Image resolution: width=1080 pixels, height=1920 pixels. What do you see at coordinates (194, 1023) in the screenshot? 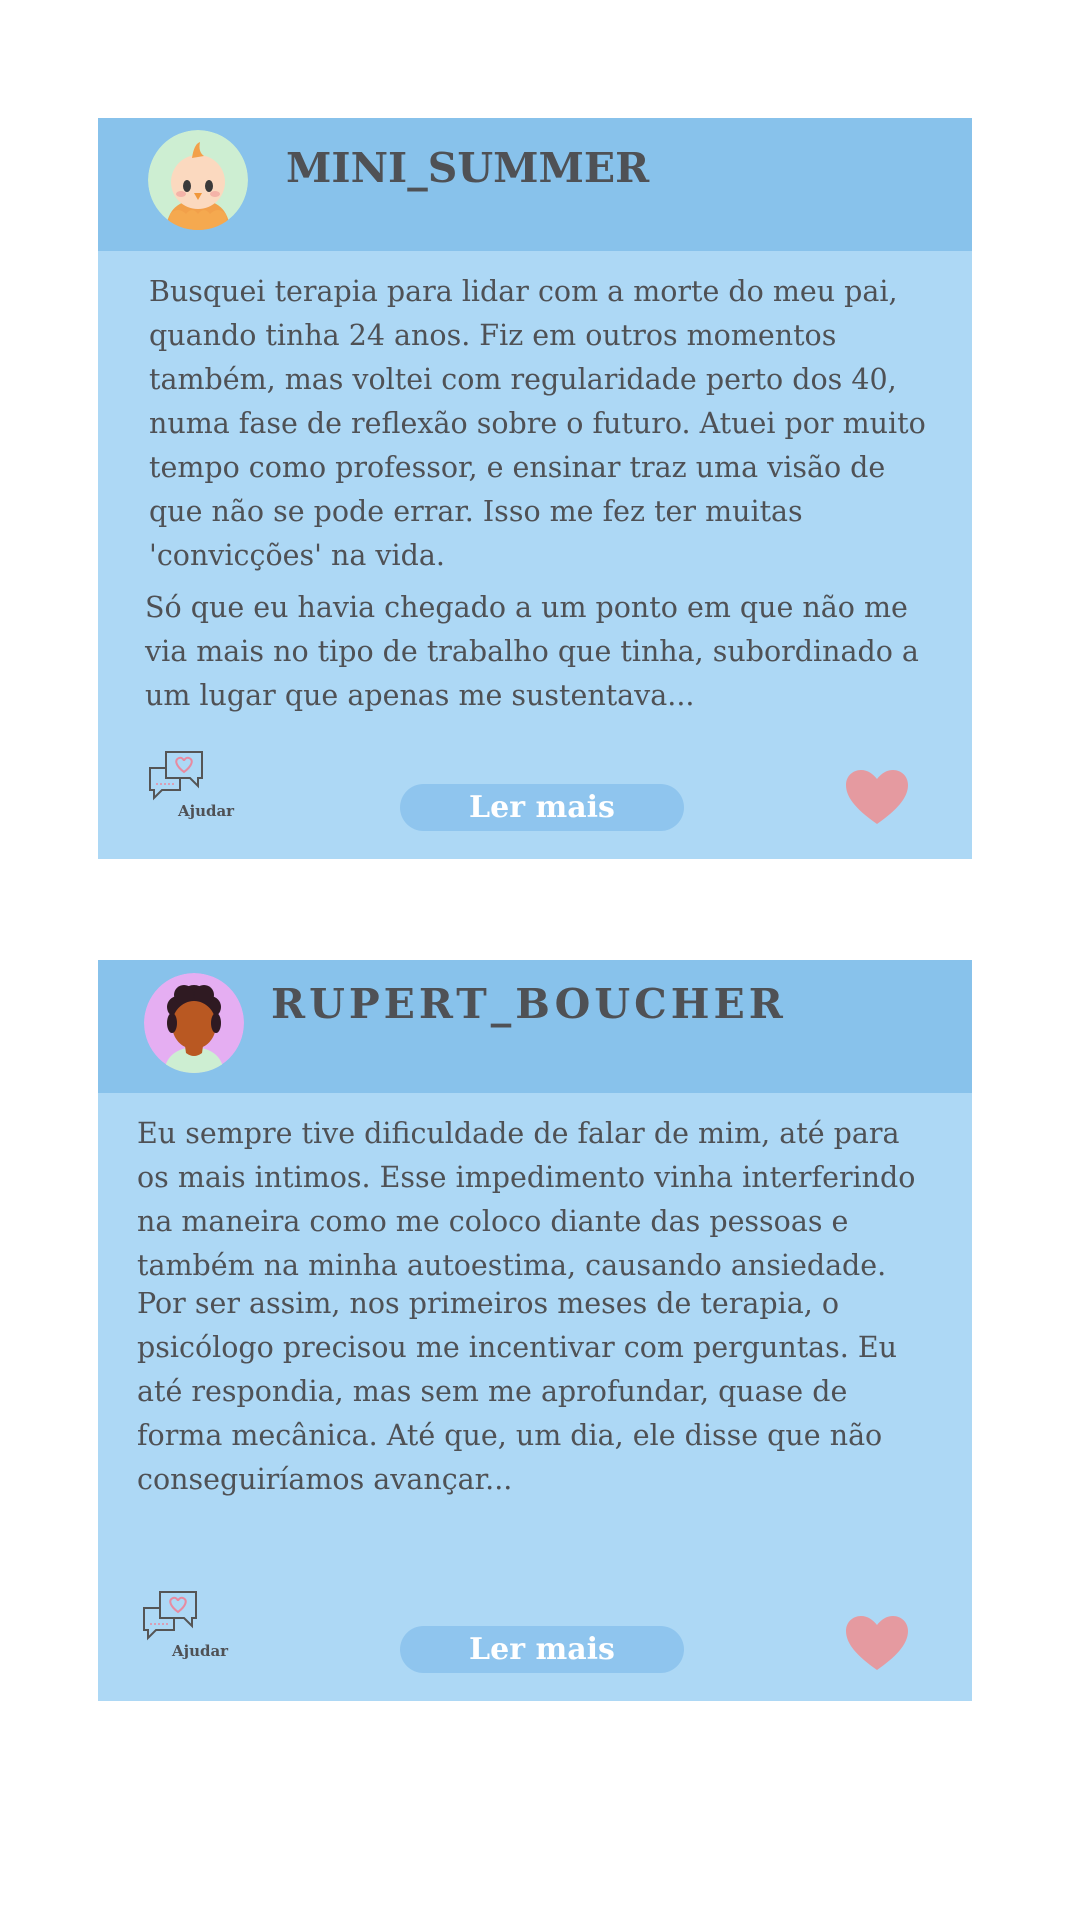
I see `person-avatar-icon` at bounding box center [194, 1023].